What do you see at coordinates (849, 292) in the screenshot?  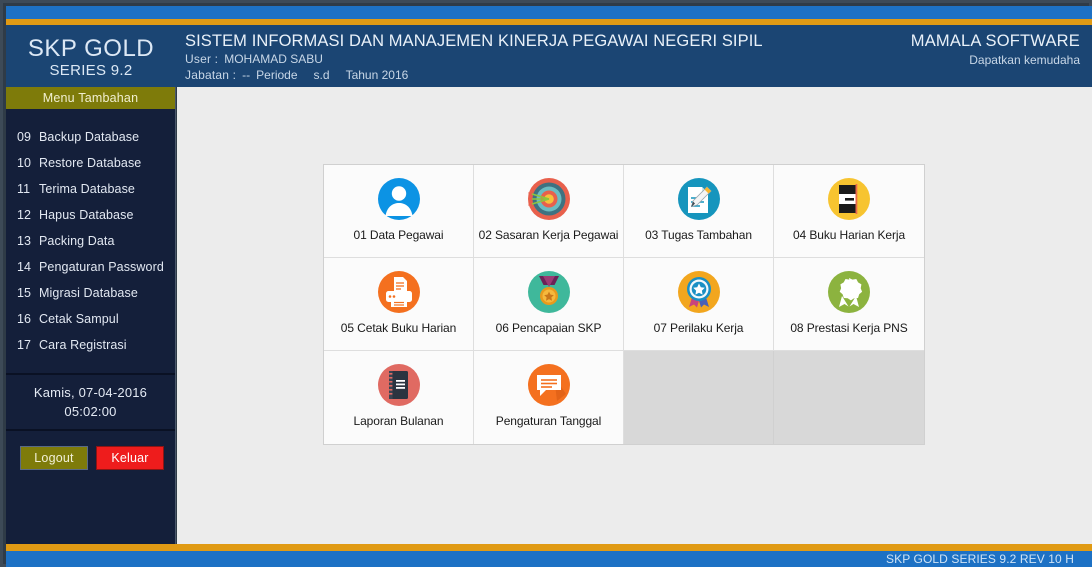 I see `rosette-icon` at bounding box center [849, 292].